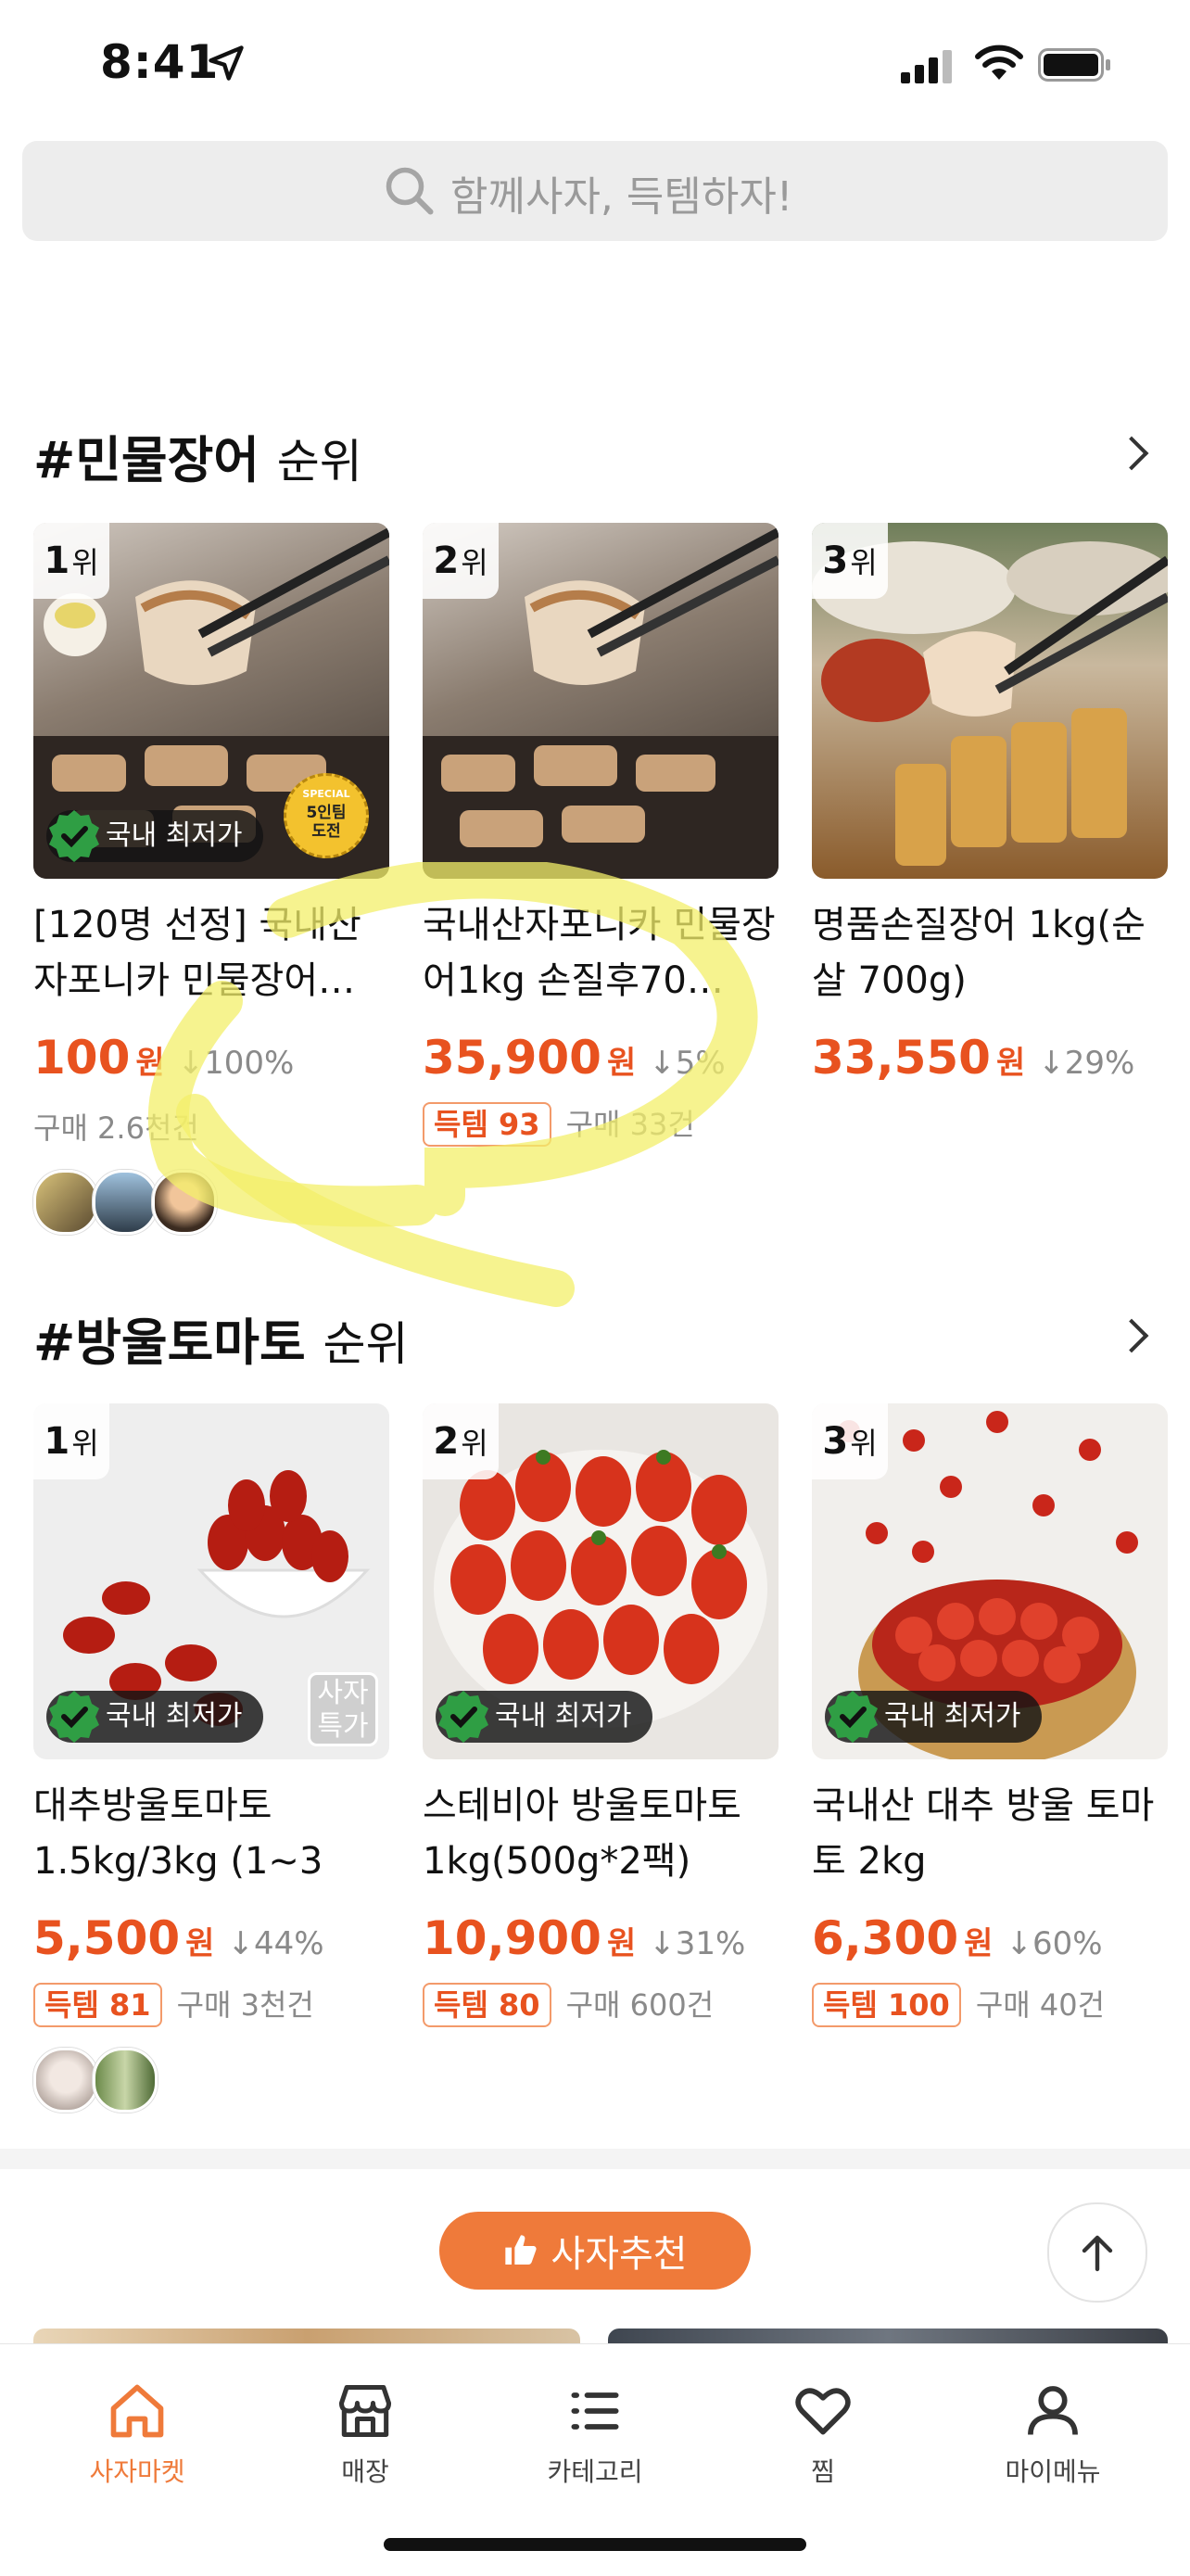 The width and height of the screenshot is (1190, 2576). I want to click on stamp-line: SPECIAL, so click(326, 794).